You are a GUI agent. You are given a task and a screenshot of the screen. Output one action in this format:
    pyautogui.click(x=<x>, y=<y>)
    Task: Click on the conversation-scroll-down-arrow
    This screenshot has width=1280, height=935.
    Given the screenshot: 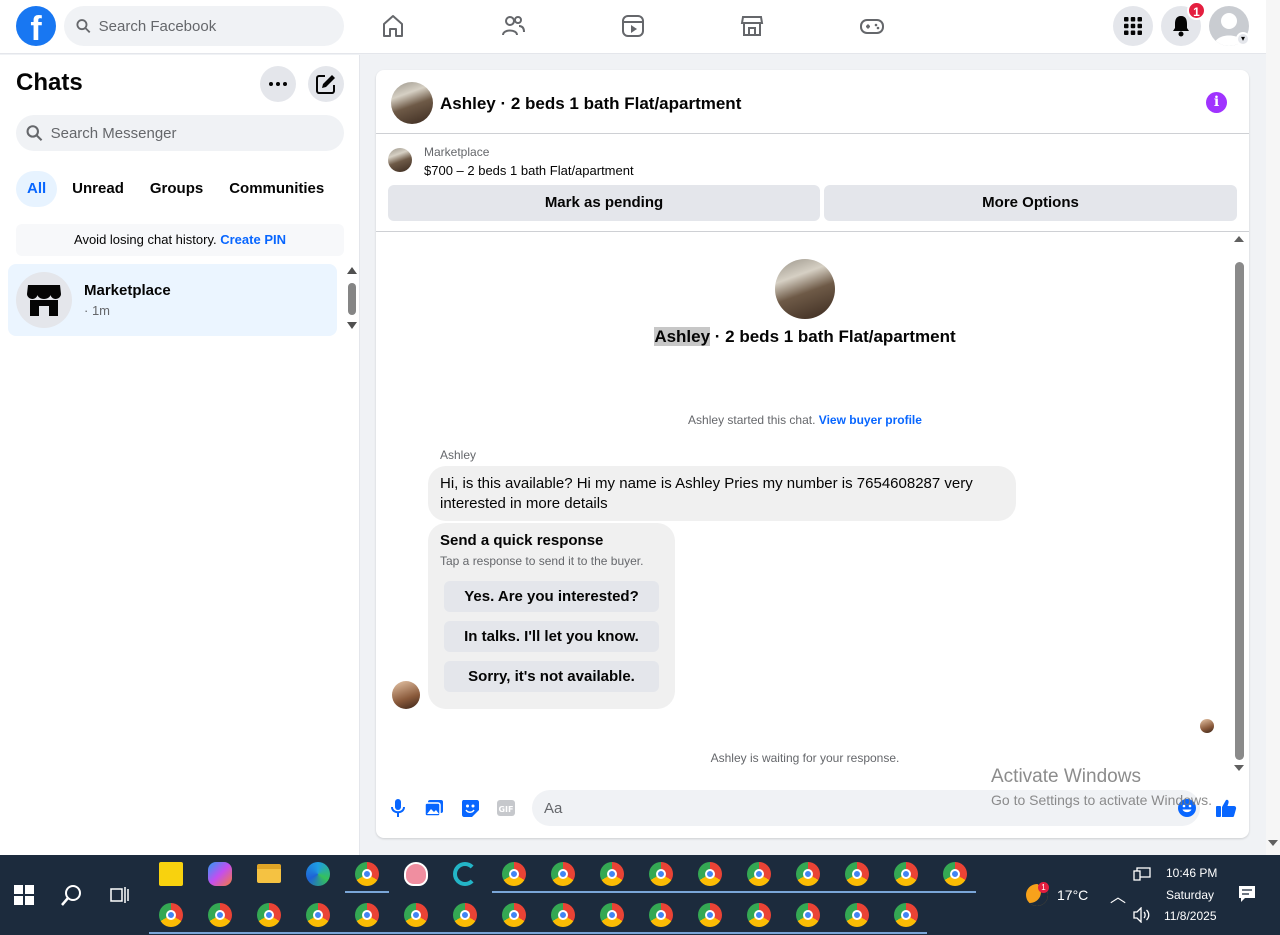 What is the action you would take?
    pyautogui.click(x=1239, y=768)
    